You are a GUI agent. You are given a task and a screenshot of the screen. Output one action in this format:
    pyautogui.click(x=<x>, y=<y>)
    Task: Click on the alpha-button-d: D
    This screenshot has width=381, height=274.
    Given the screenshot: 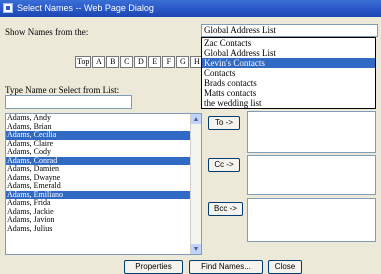 What is the action you would take?
    pyautogui.click(x=141, y=62)
    